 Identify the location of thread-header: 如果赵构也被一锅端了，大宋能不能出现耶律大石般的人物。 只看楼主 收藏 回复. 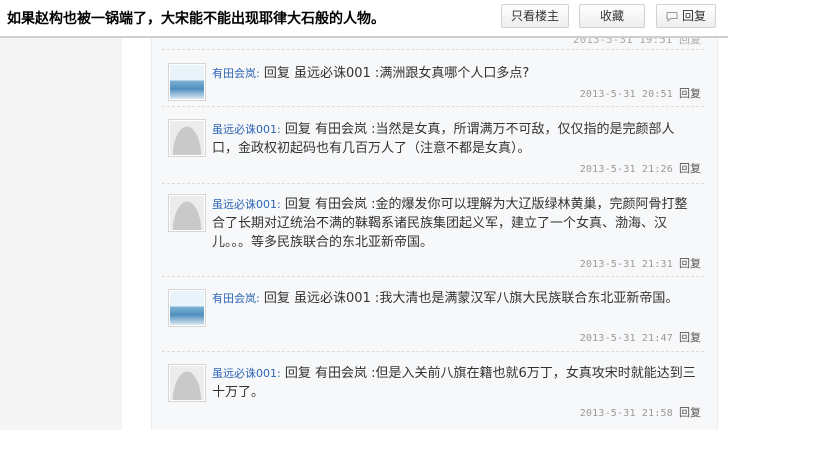
(364, 19).